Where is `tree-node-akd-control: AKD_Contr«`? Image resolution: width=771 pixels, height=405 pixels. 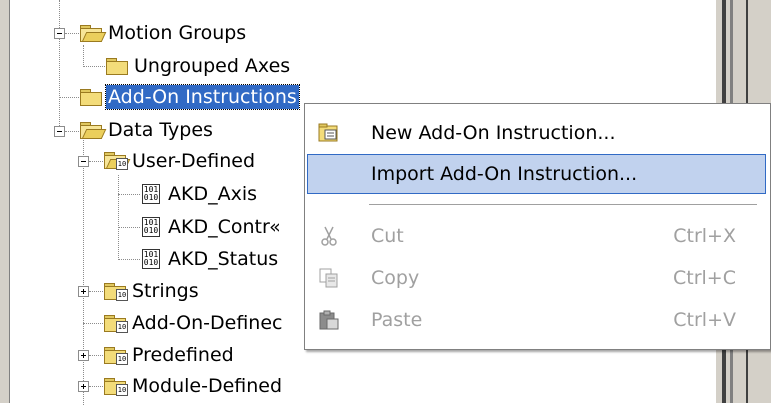
tree-node-akd-control: AKD_Contr« is located at coordinates (224, 227).